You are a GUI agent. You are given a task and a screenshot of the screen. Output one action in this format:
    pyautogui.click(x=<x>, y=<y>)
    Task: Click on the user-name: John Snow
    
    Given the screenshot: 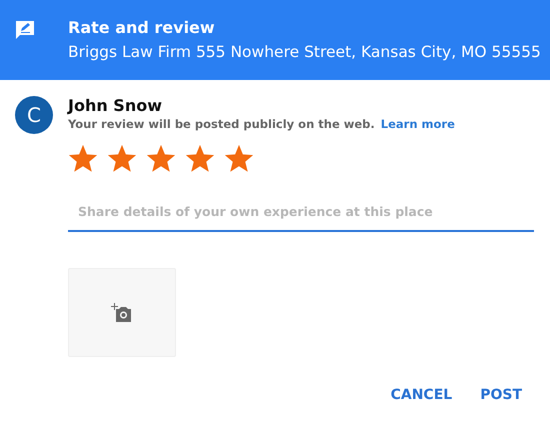 What is the action you would take?
    pyautogui.click(x=115, y=106)
    